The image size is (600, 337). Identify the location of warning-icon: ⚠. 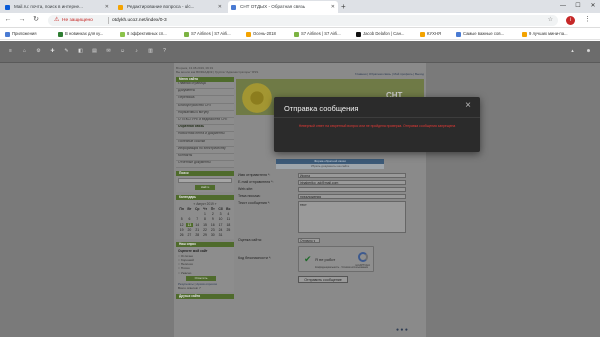
(56, 20).